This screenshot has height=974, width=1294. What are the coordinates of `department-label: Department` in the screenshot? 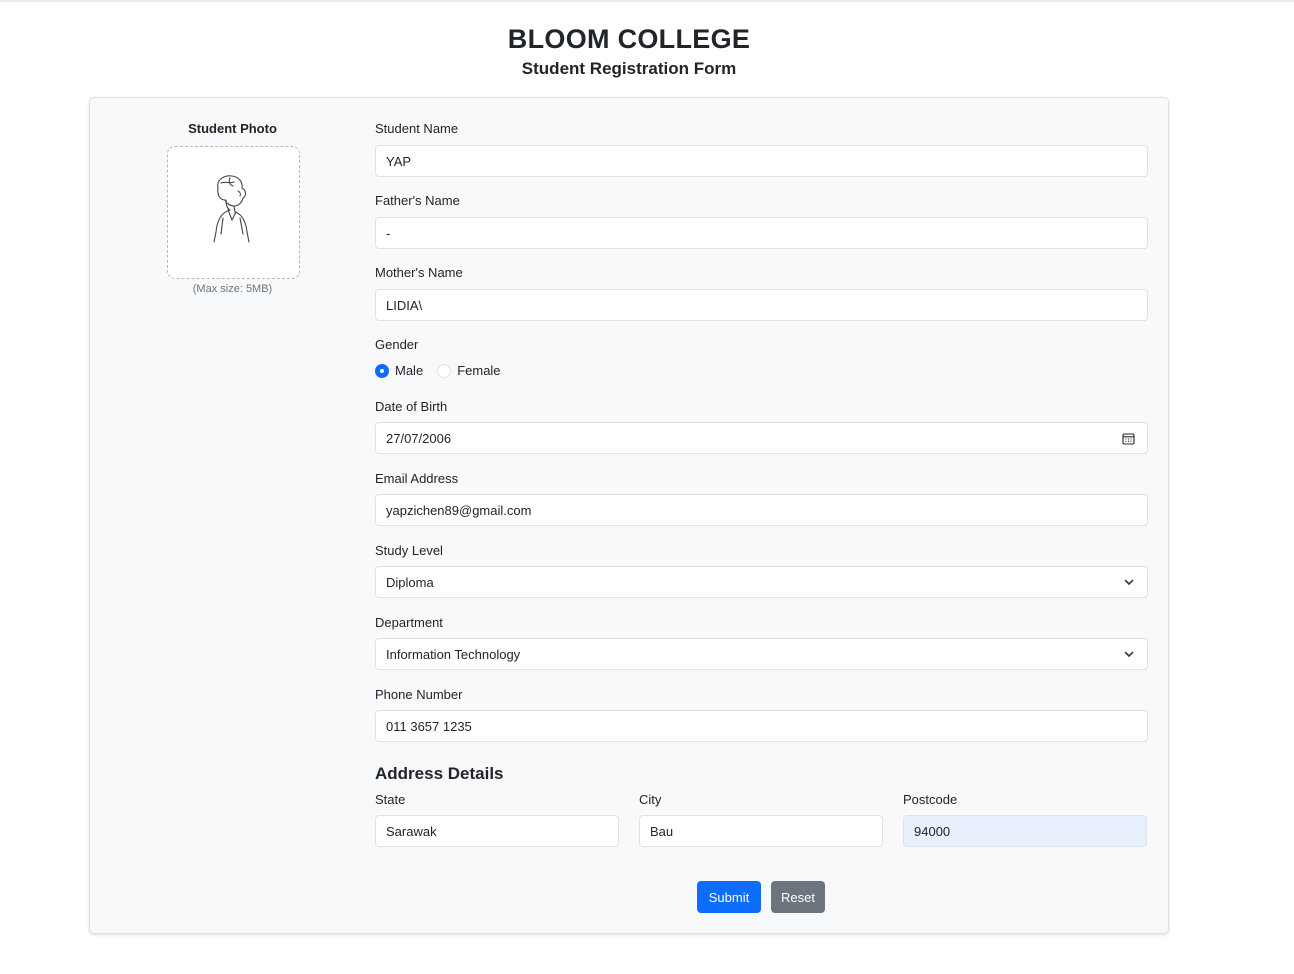 It's located at (409, 622).